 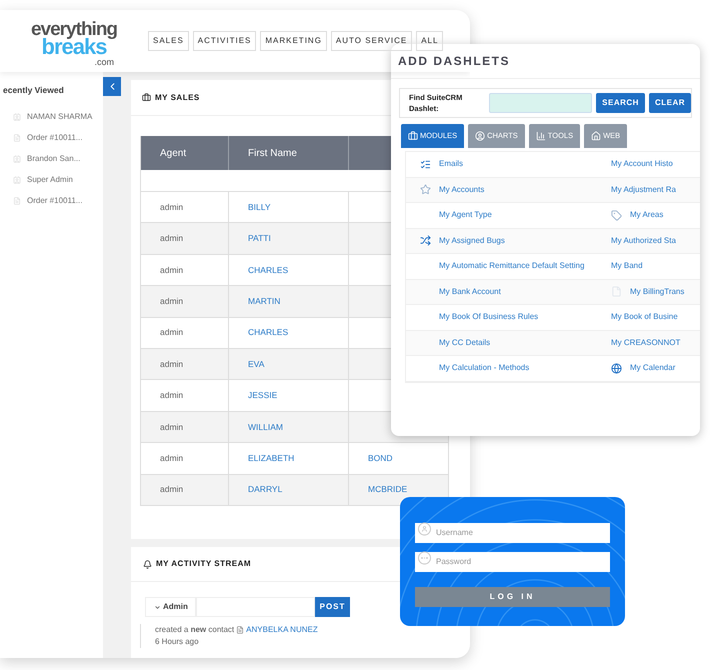 What do you see at coordinates (645, 342) in the screenshot?
I see `dashlet-link: My CREASONNOT` at bounding box center [645, 342].